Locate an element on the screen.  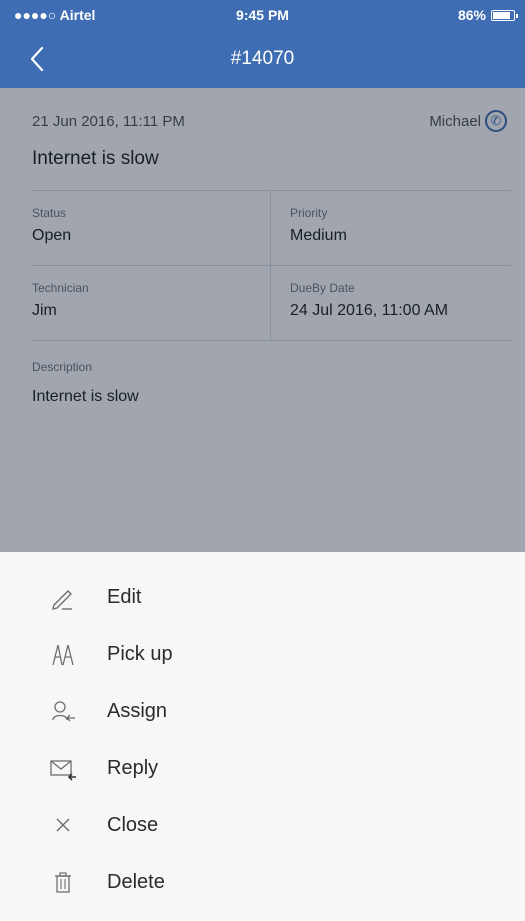
pencil-icon is located at coordinates (63, 597).